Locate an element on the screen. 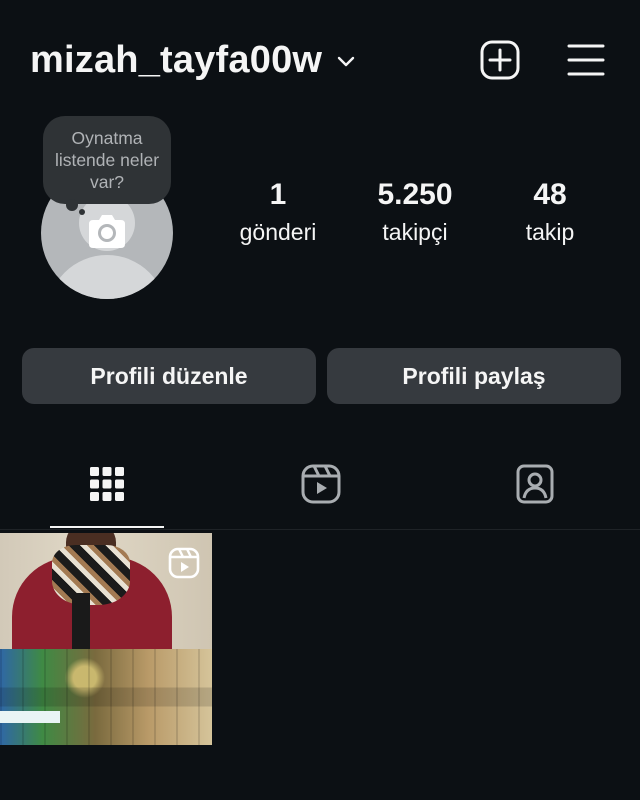  create-button is located at coordinates (500, 60).